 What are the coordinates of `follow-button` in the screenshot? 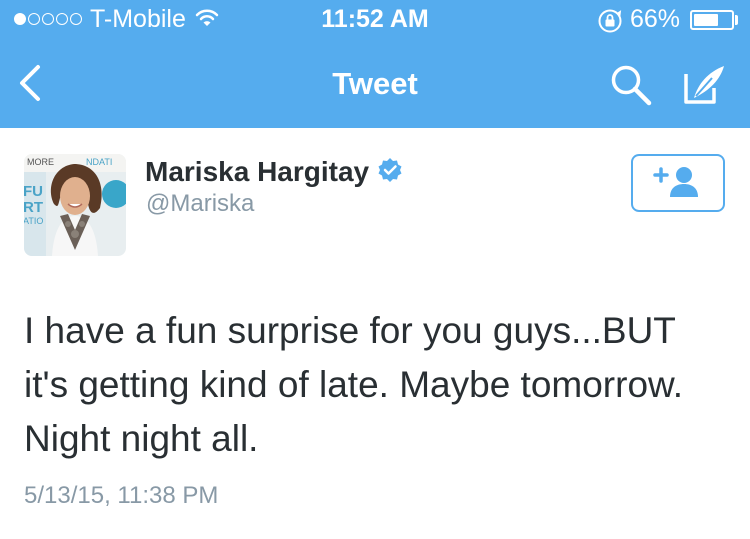 It's located at (678, 183).